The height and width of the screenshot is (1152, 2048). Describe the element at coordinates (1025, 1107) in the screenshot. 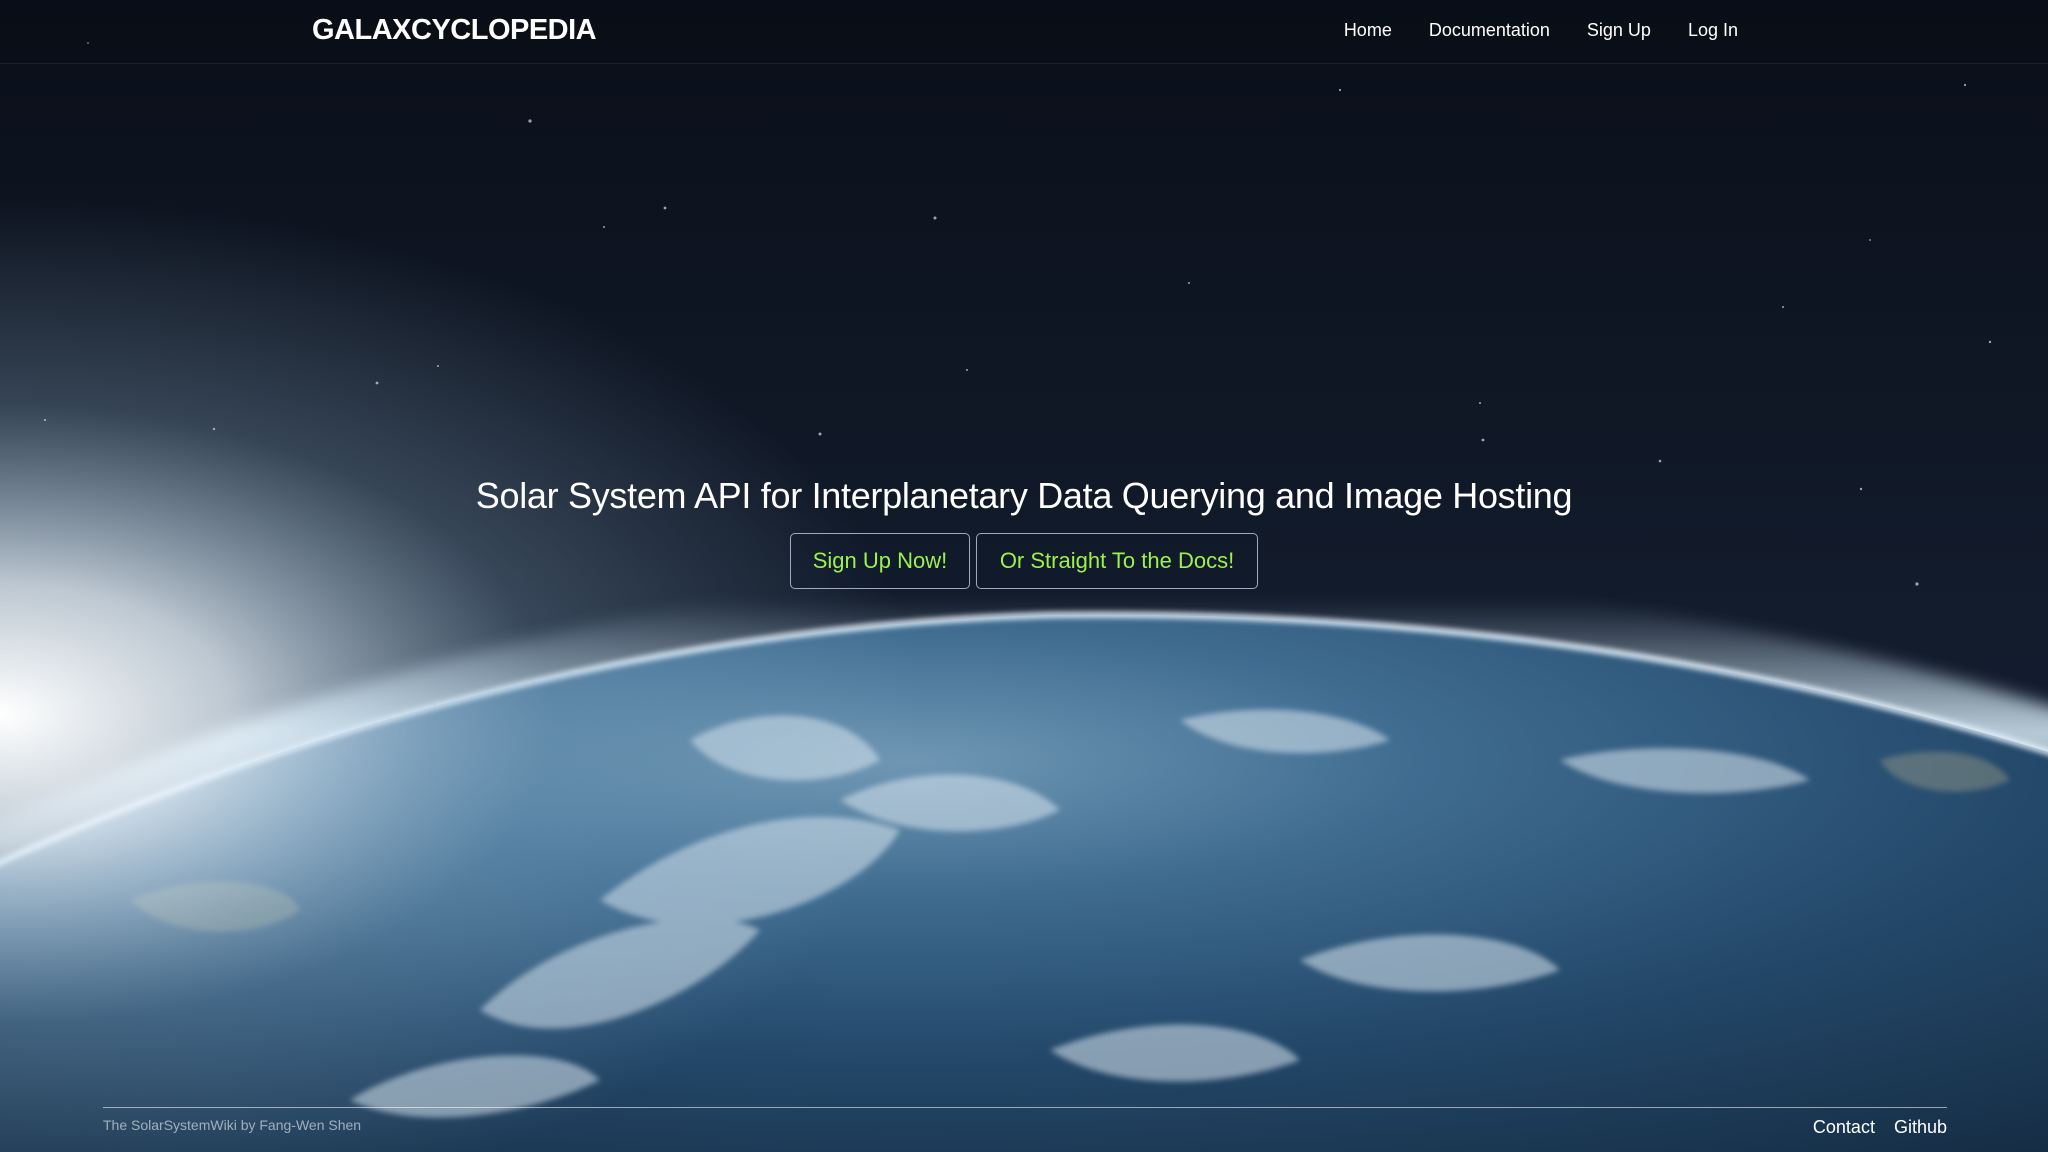

I see `footer-divider` at that location.